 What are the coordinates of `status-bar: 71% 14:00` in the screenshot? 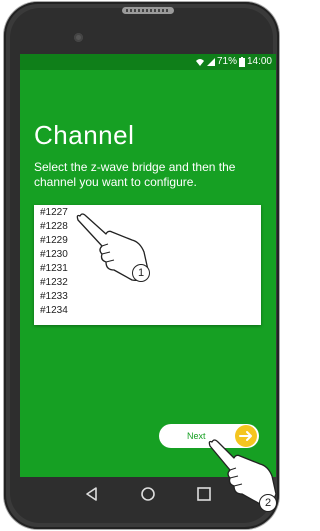 It's located at (148, 62).